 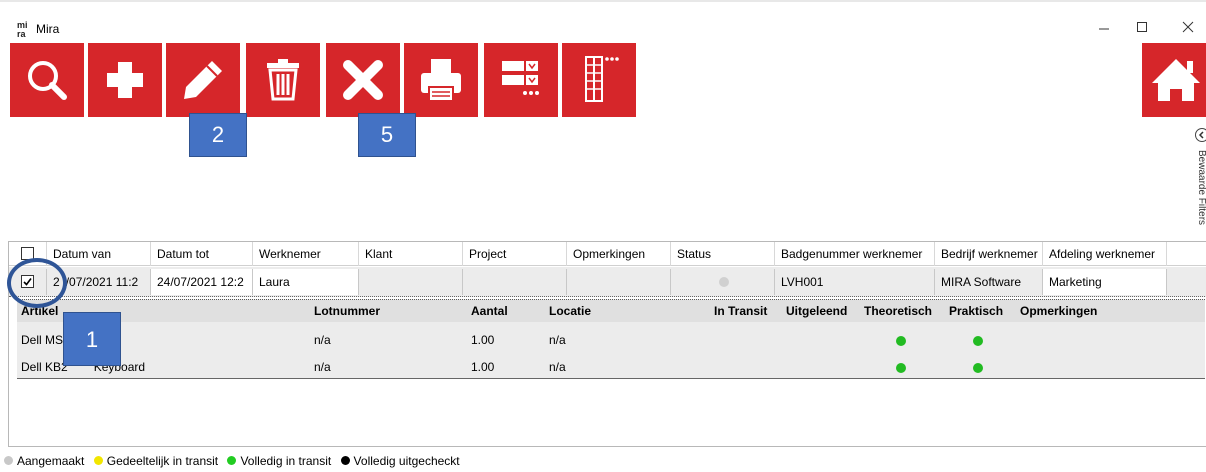 What do you see at coordinates (989, 254) in the screenshot?
I see `column-header-bedrijf: Bedrijf werknemer` at bounding box center [989, 254].